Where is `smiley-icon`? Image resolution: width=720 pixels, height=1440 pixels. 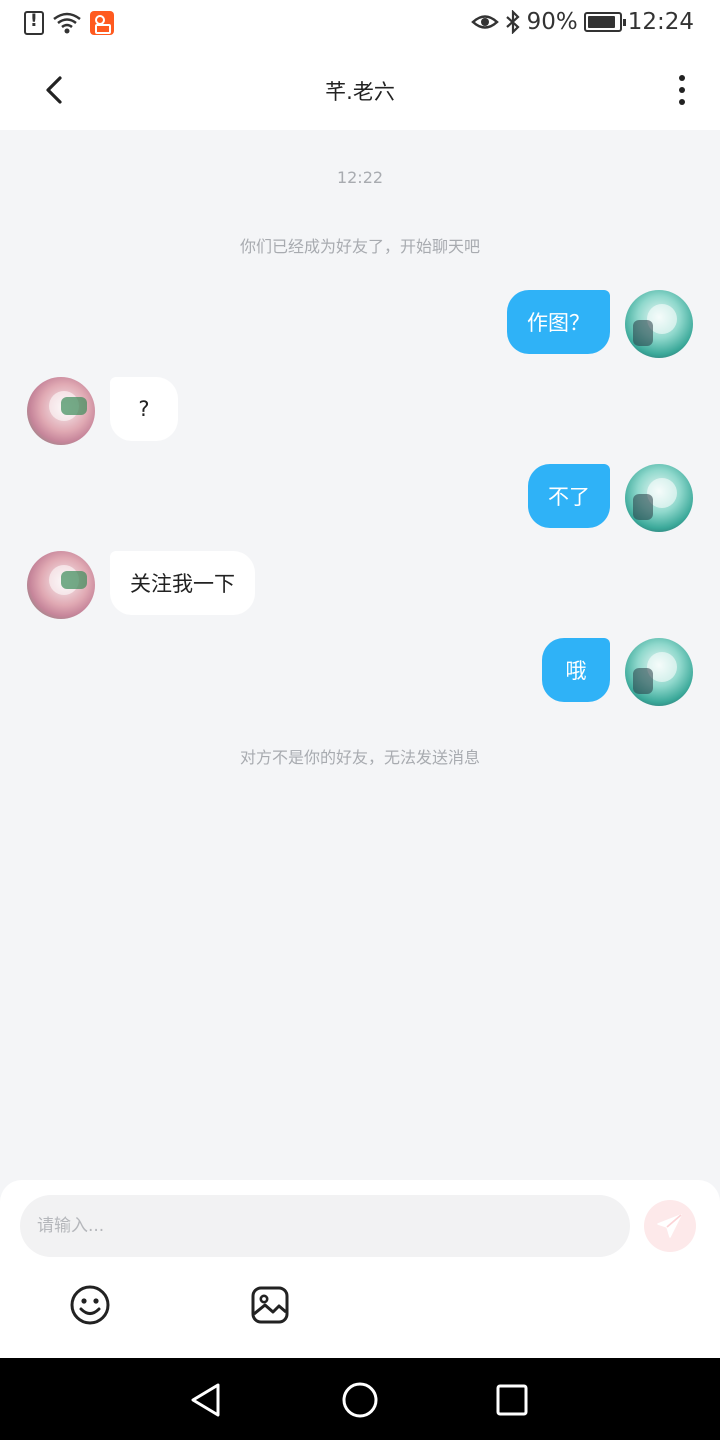 smiley-icon is located at coordinates (90, 1305).